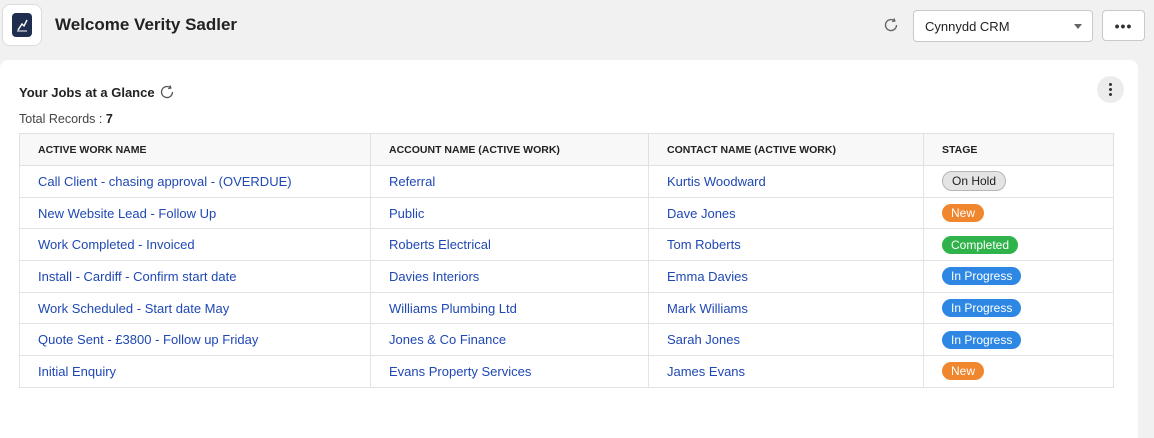 The height and width of the screenshot is (438, 1154). I want to click on account-name-link: Referral, so click(412, 181).